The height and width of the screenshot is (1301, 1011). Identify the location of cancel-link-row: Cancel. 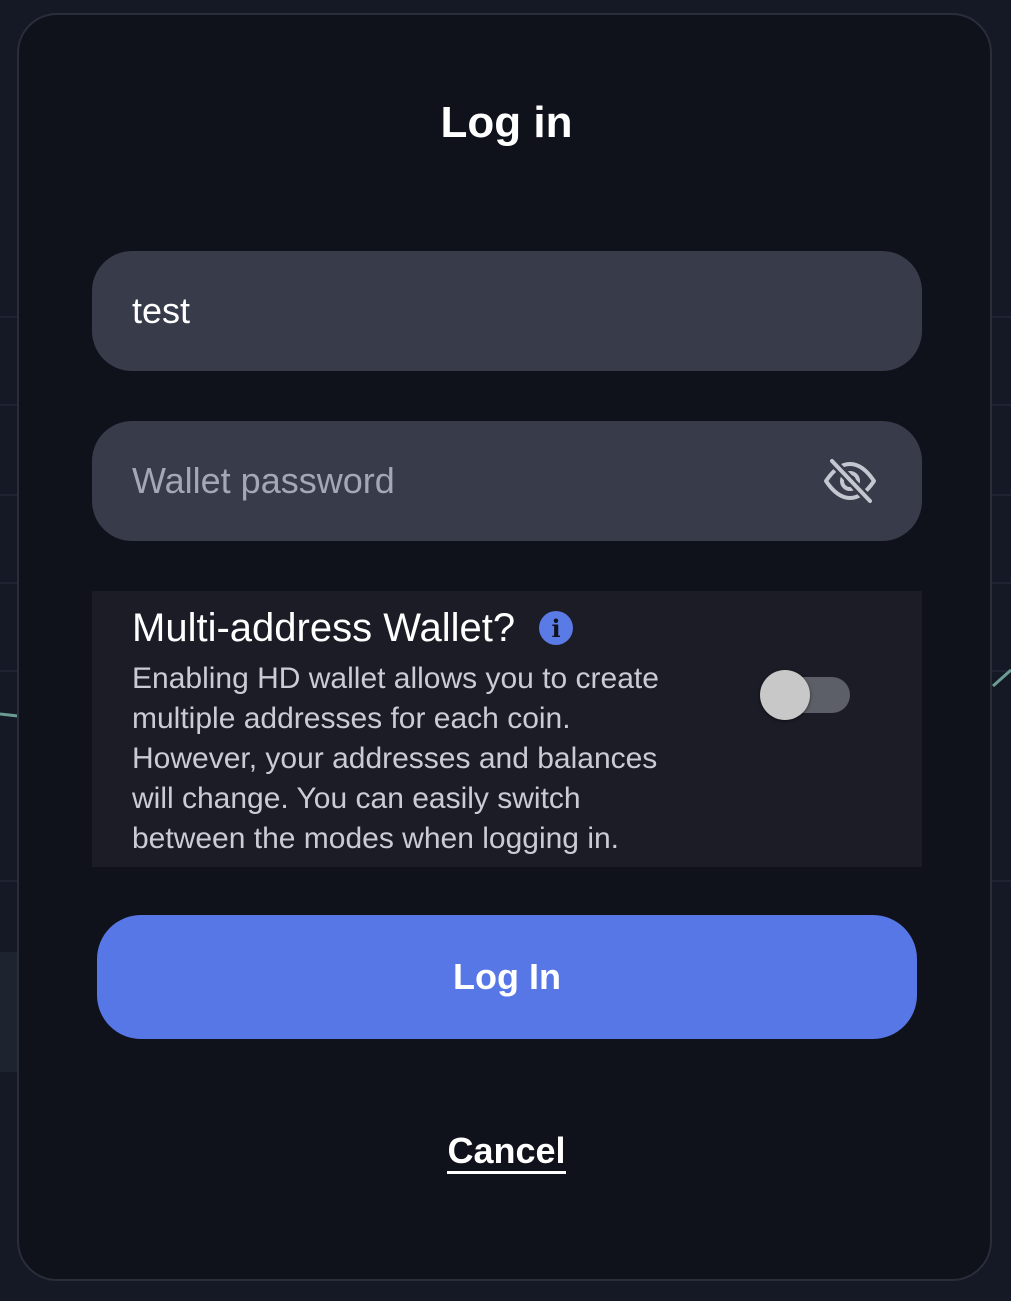
(506, 1151).